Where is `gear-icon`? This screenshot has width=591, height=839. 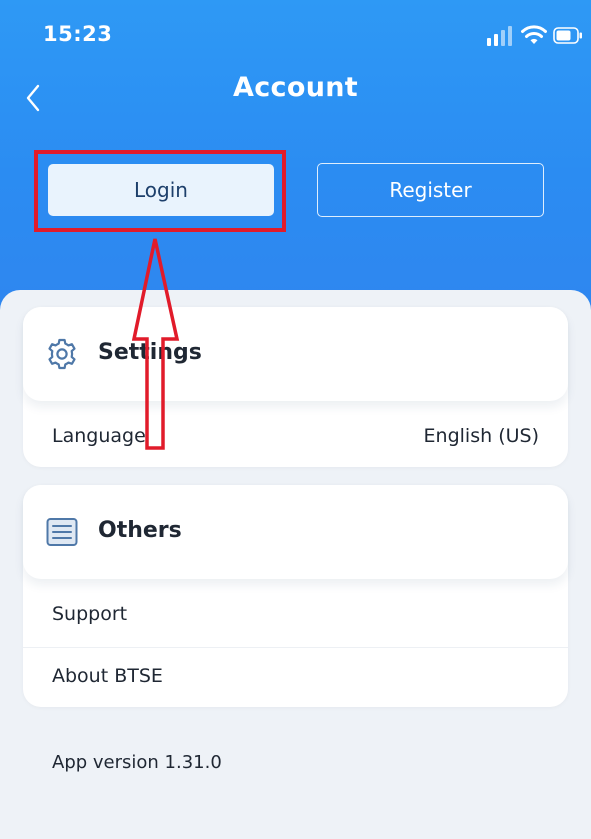 gear-icon is located at coordinates (62, 354).